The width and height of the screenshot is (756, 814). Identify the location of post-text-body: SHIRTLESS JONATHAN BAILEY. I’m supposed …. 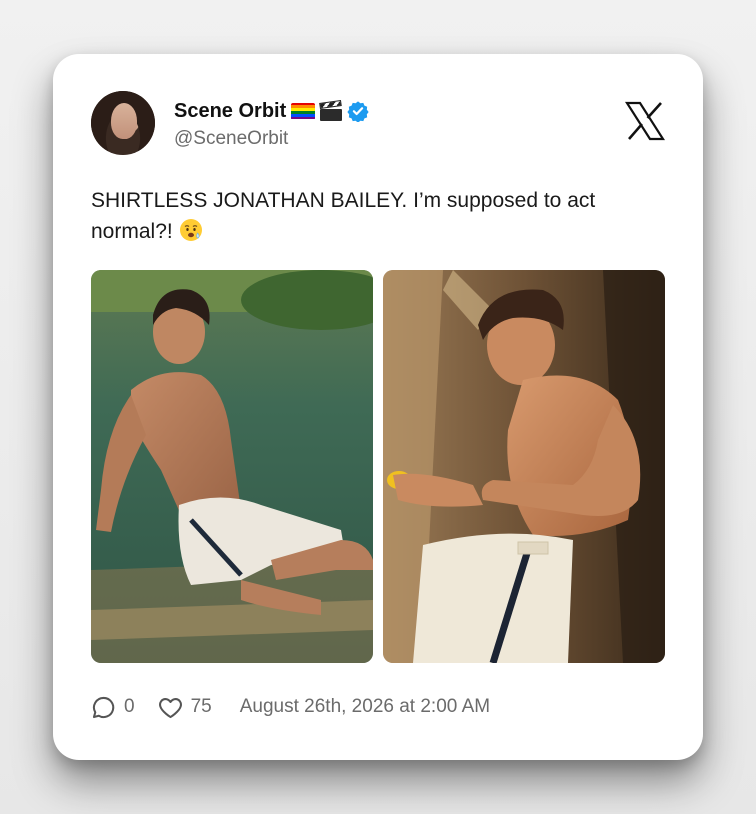
(343, 216).